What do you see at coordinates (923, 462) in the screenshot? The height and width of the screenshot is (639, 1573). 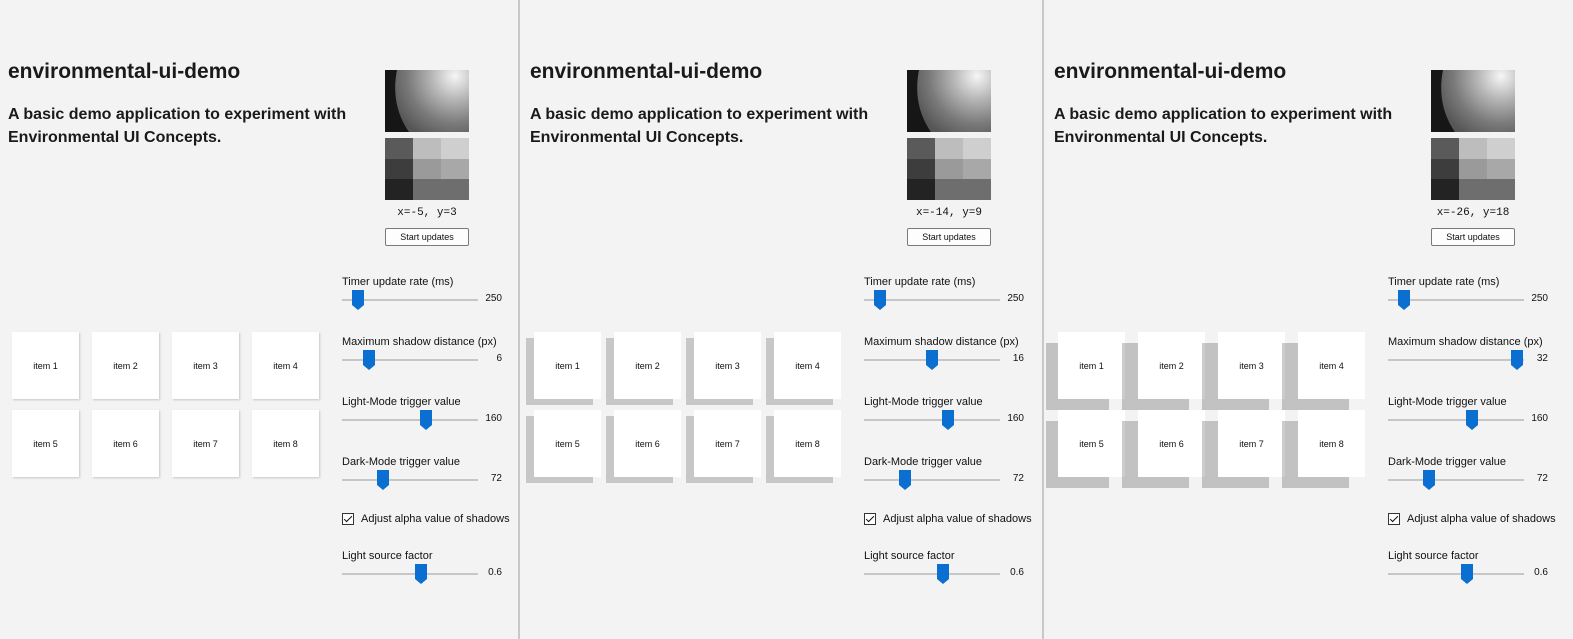 I see `slider-label: Dark-Mode trigger value` at bounding box center [923, 462].